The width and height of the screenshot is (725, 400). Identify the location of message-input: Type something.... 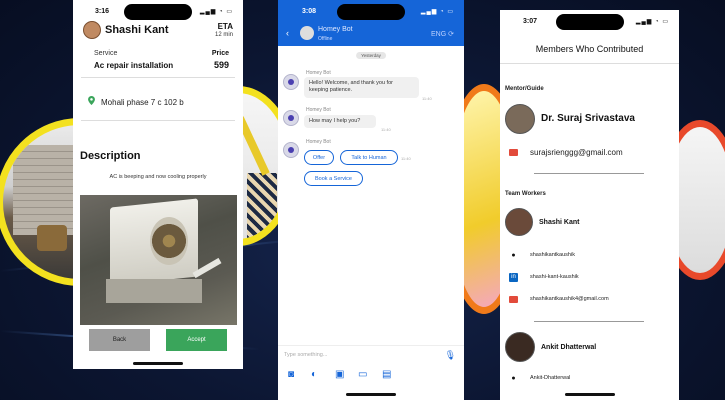
(305, 355).